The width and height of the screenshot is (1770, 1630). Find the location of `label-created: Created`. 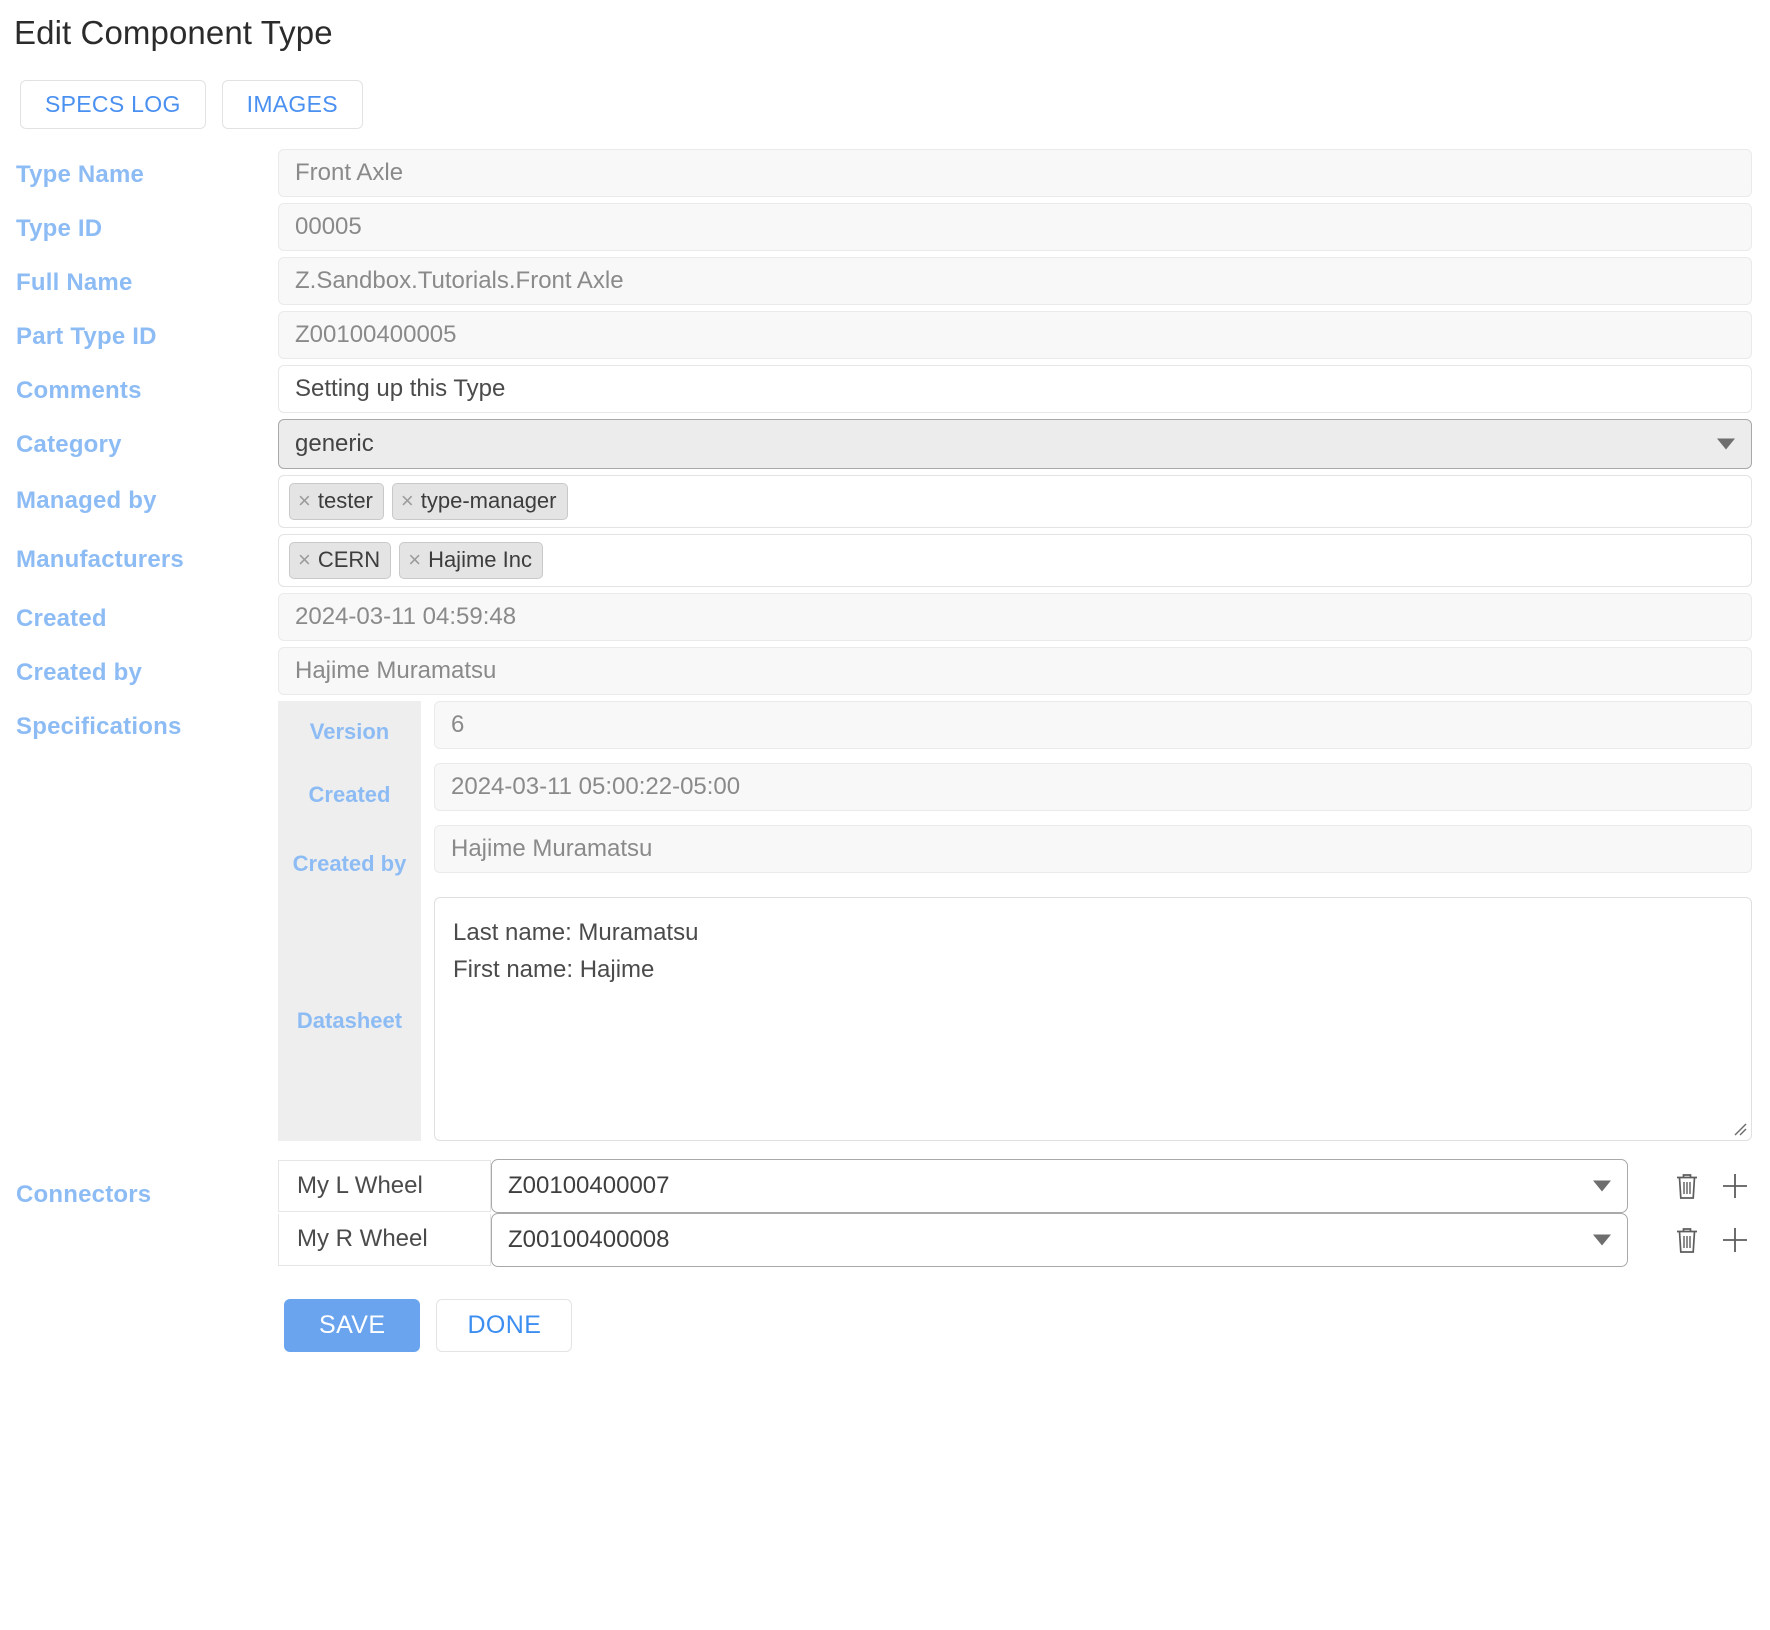

label-created: Created is located at coordinates (61, 618).